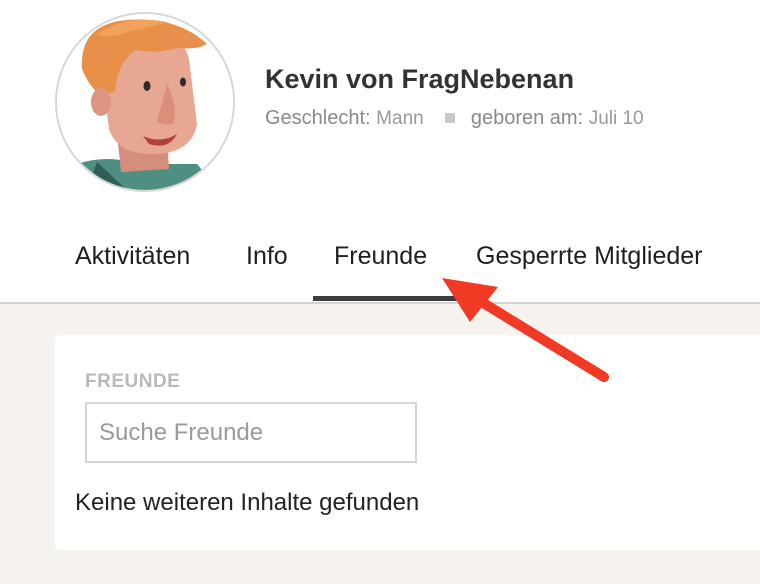 The height and width of the screenshot is (584, 760). What do you see at coordinates (420, 79) in the screenshot?
I see `profile-name: Kevin von FragNebenan` at bounding box center [420, 79].